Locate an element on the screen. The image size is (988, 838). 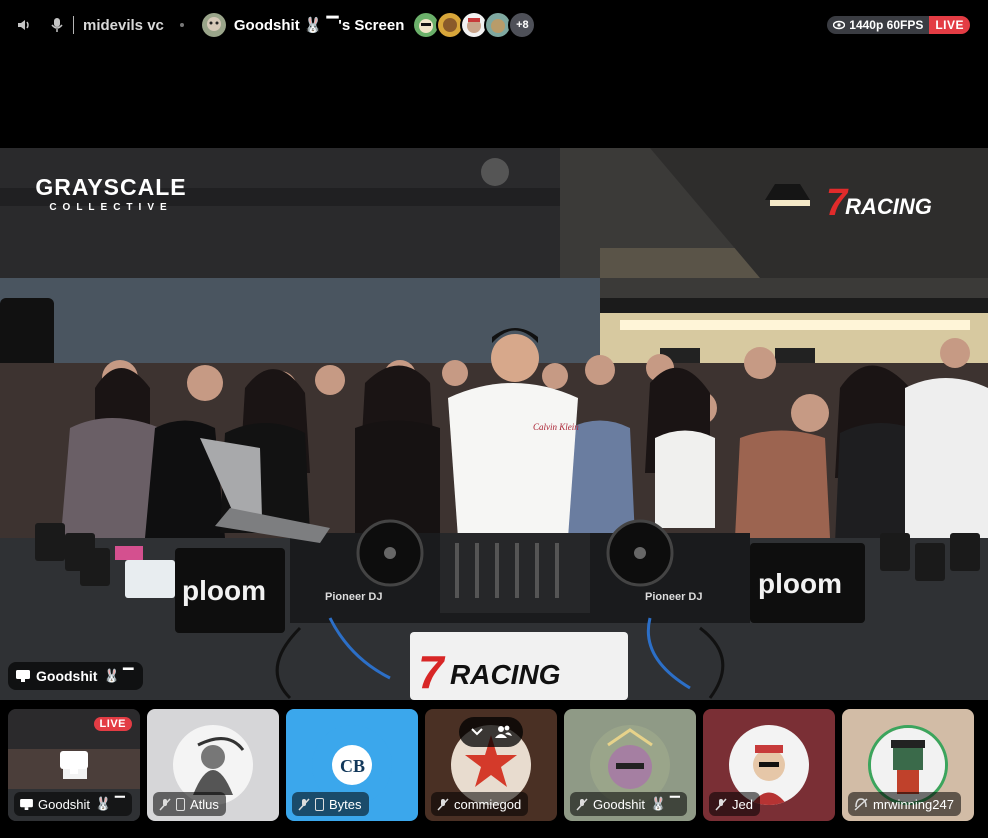
ploom-sign-right: ploom is located at coordinates (800, 583).